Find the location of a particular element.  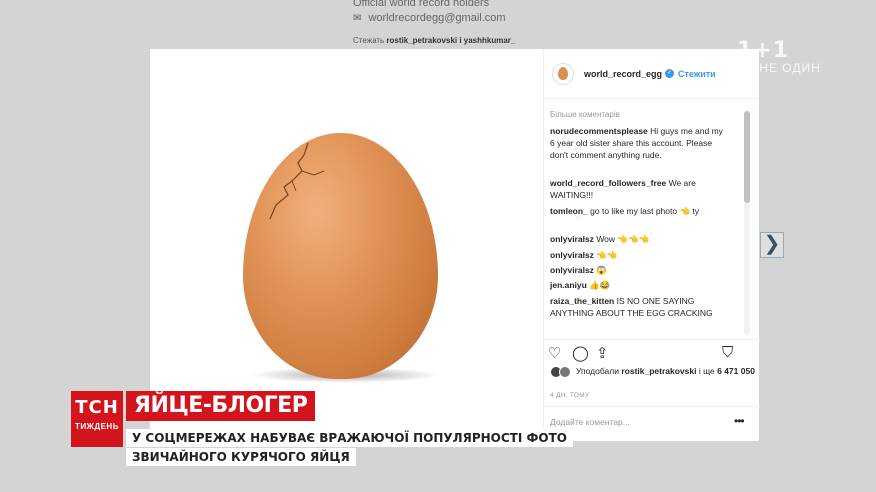

profile-email: ✉ worldrecordegg@gmail.com is located at coordinates (429, 18).